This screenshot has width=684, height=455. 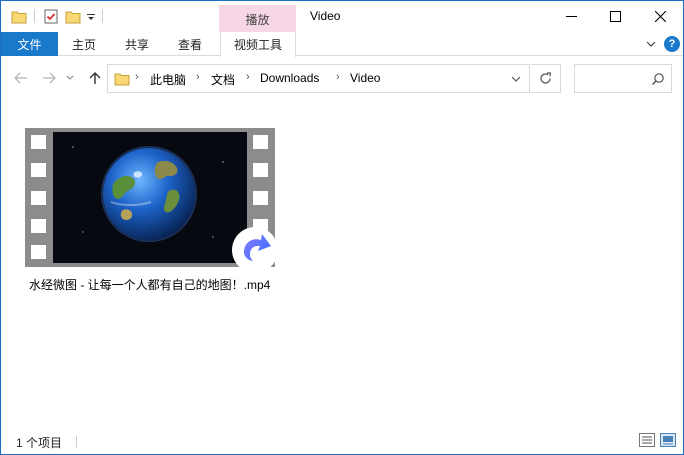 What do you see at coordinates (51, 16) in the screenshot?
I see `properties-icon` at bounding box center [51, 16].